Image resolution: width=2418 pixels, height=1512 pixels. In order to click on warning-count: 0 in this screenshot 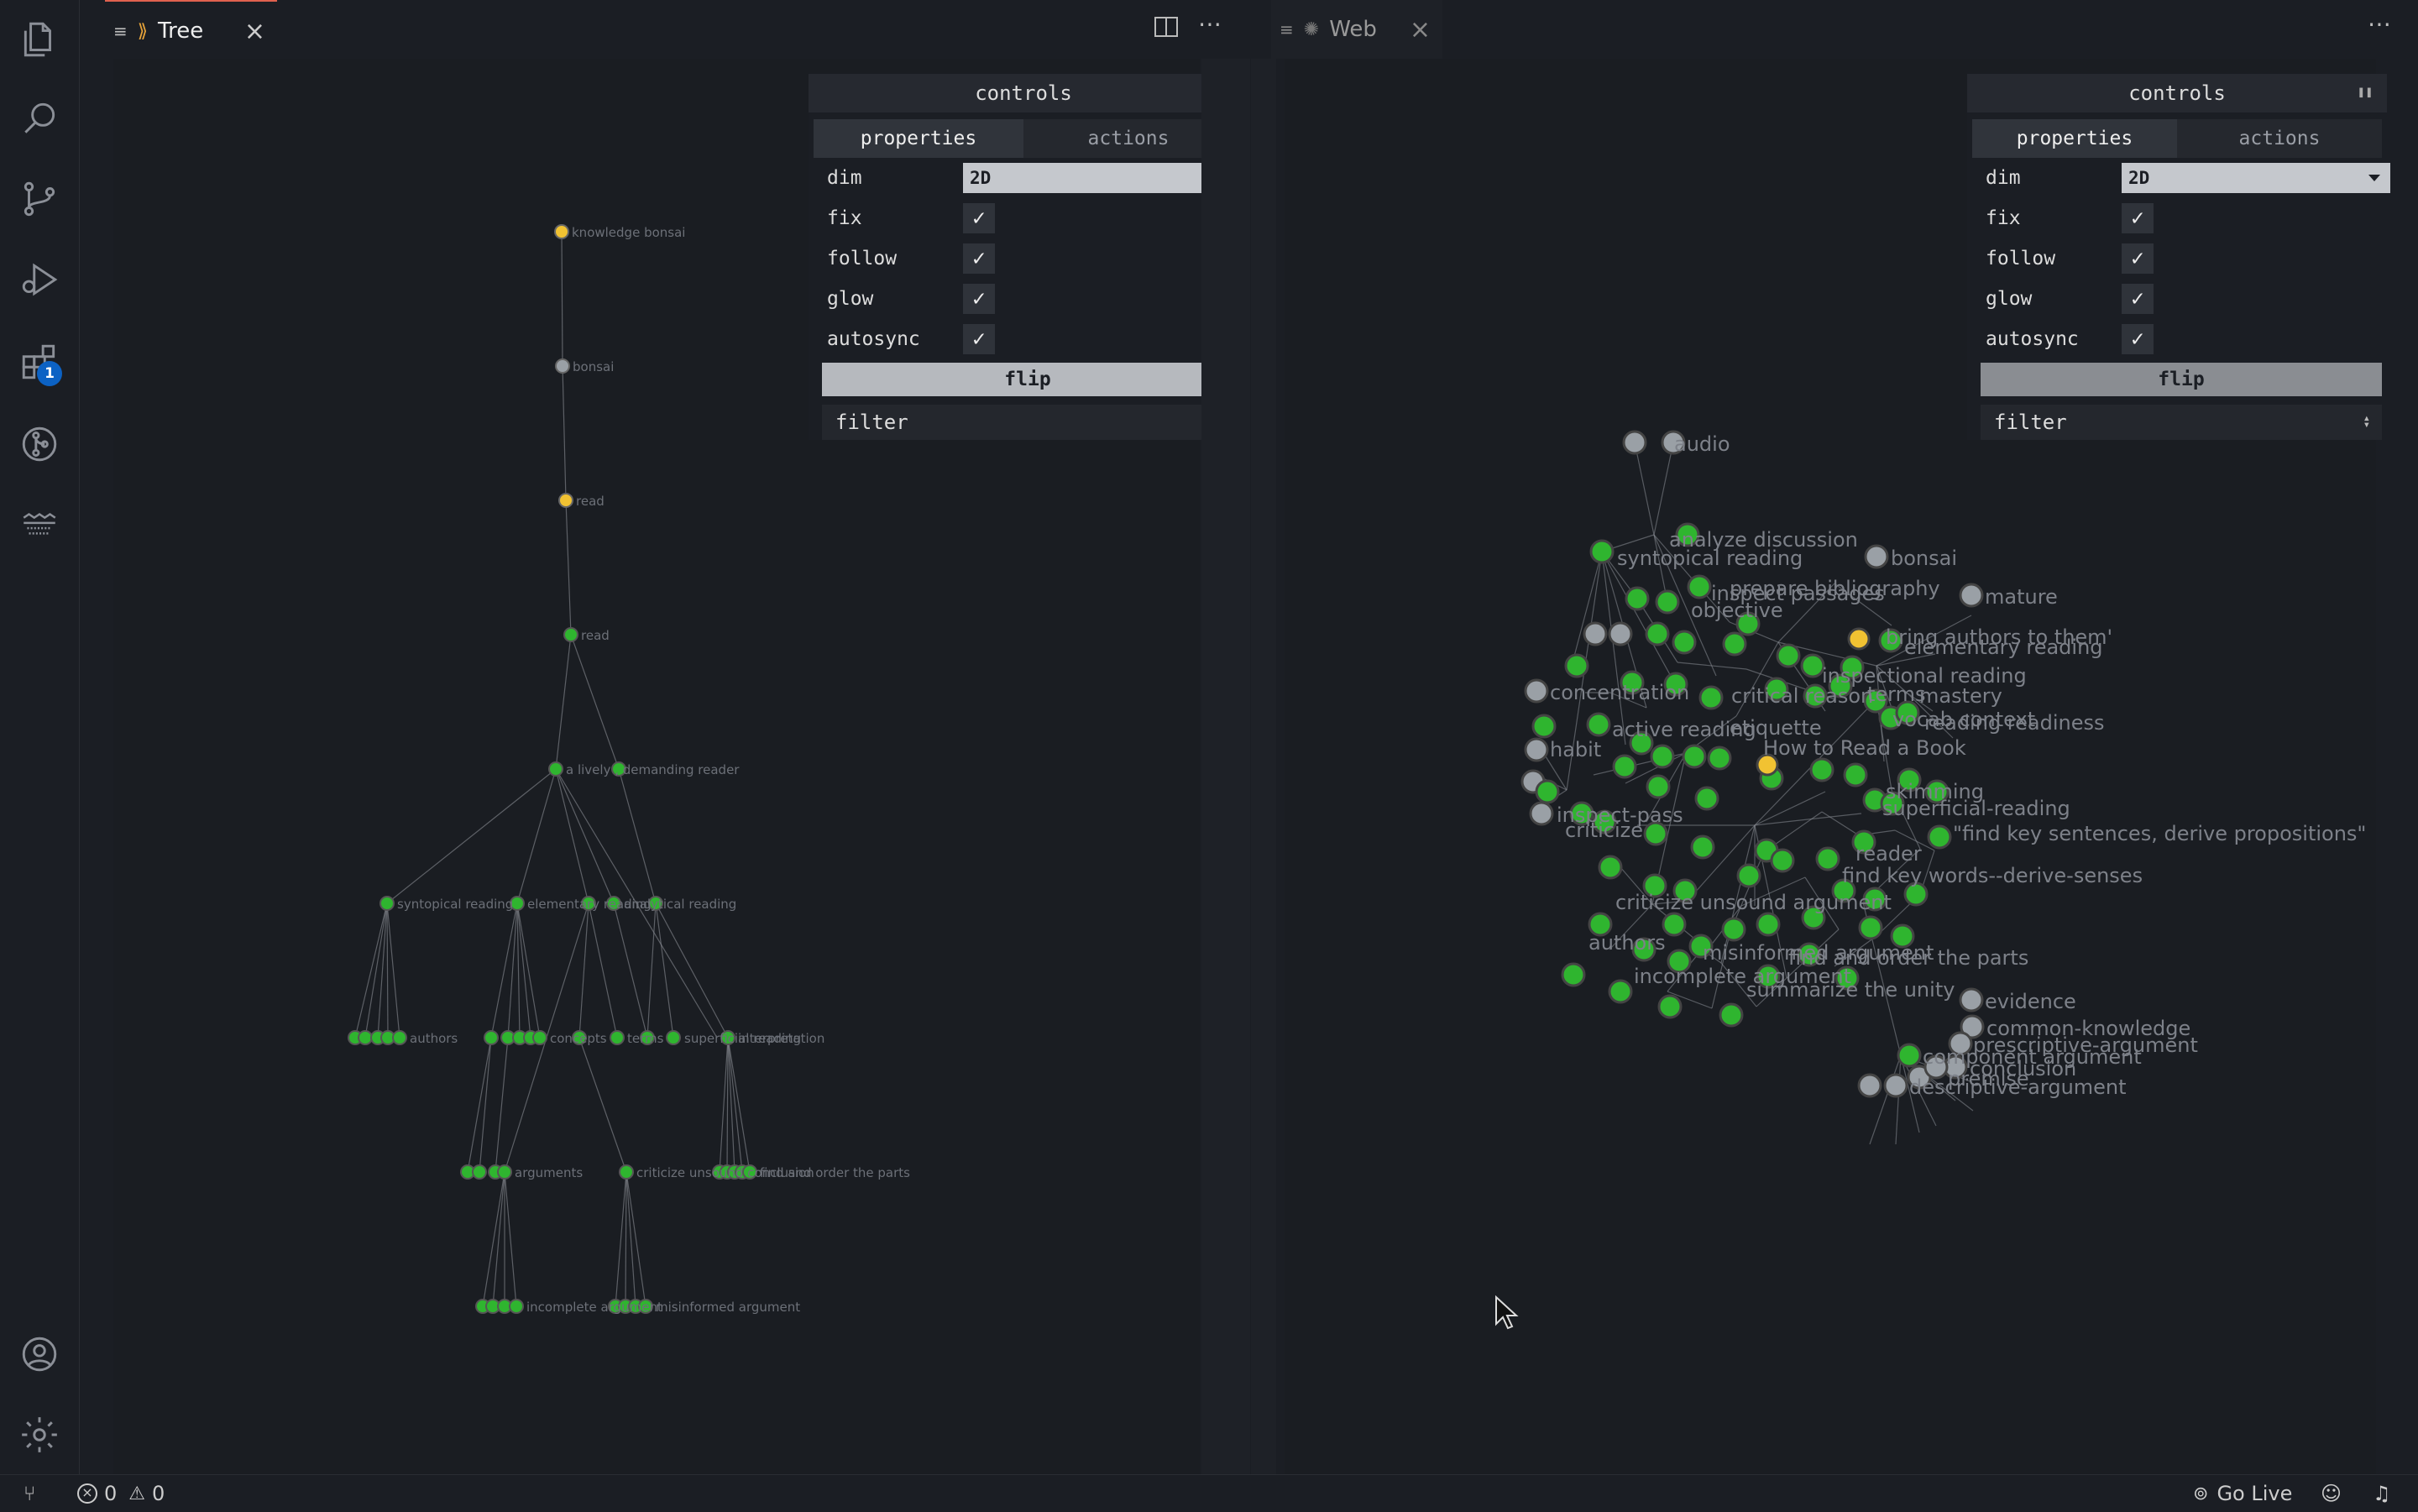, I will do `click(158, 1493)`.